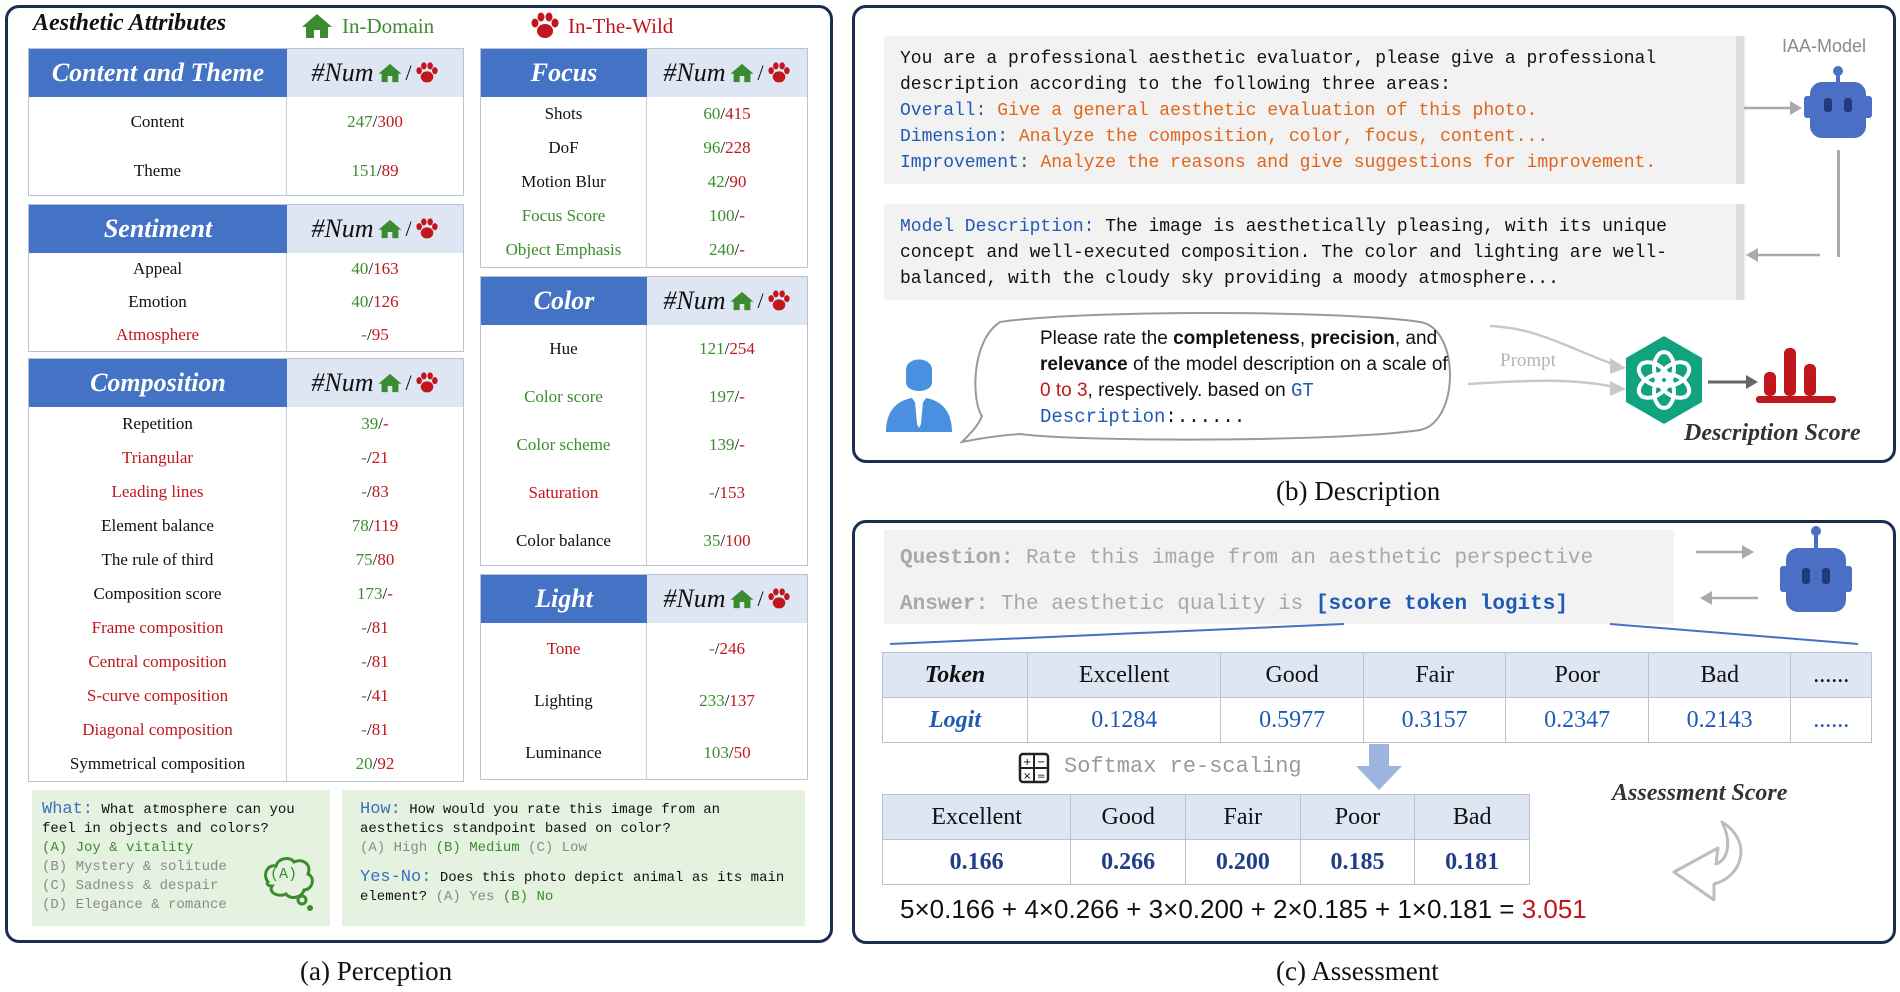 Image resolution: width=1900 pixels, height=992 pixels. What do you see at coordinates (375, 525) in the screenshot?
I see `attribute-count: 78 / 119` at bounding box center [375, 525].